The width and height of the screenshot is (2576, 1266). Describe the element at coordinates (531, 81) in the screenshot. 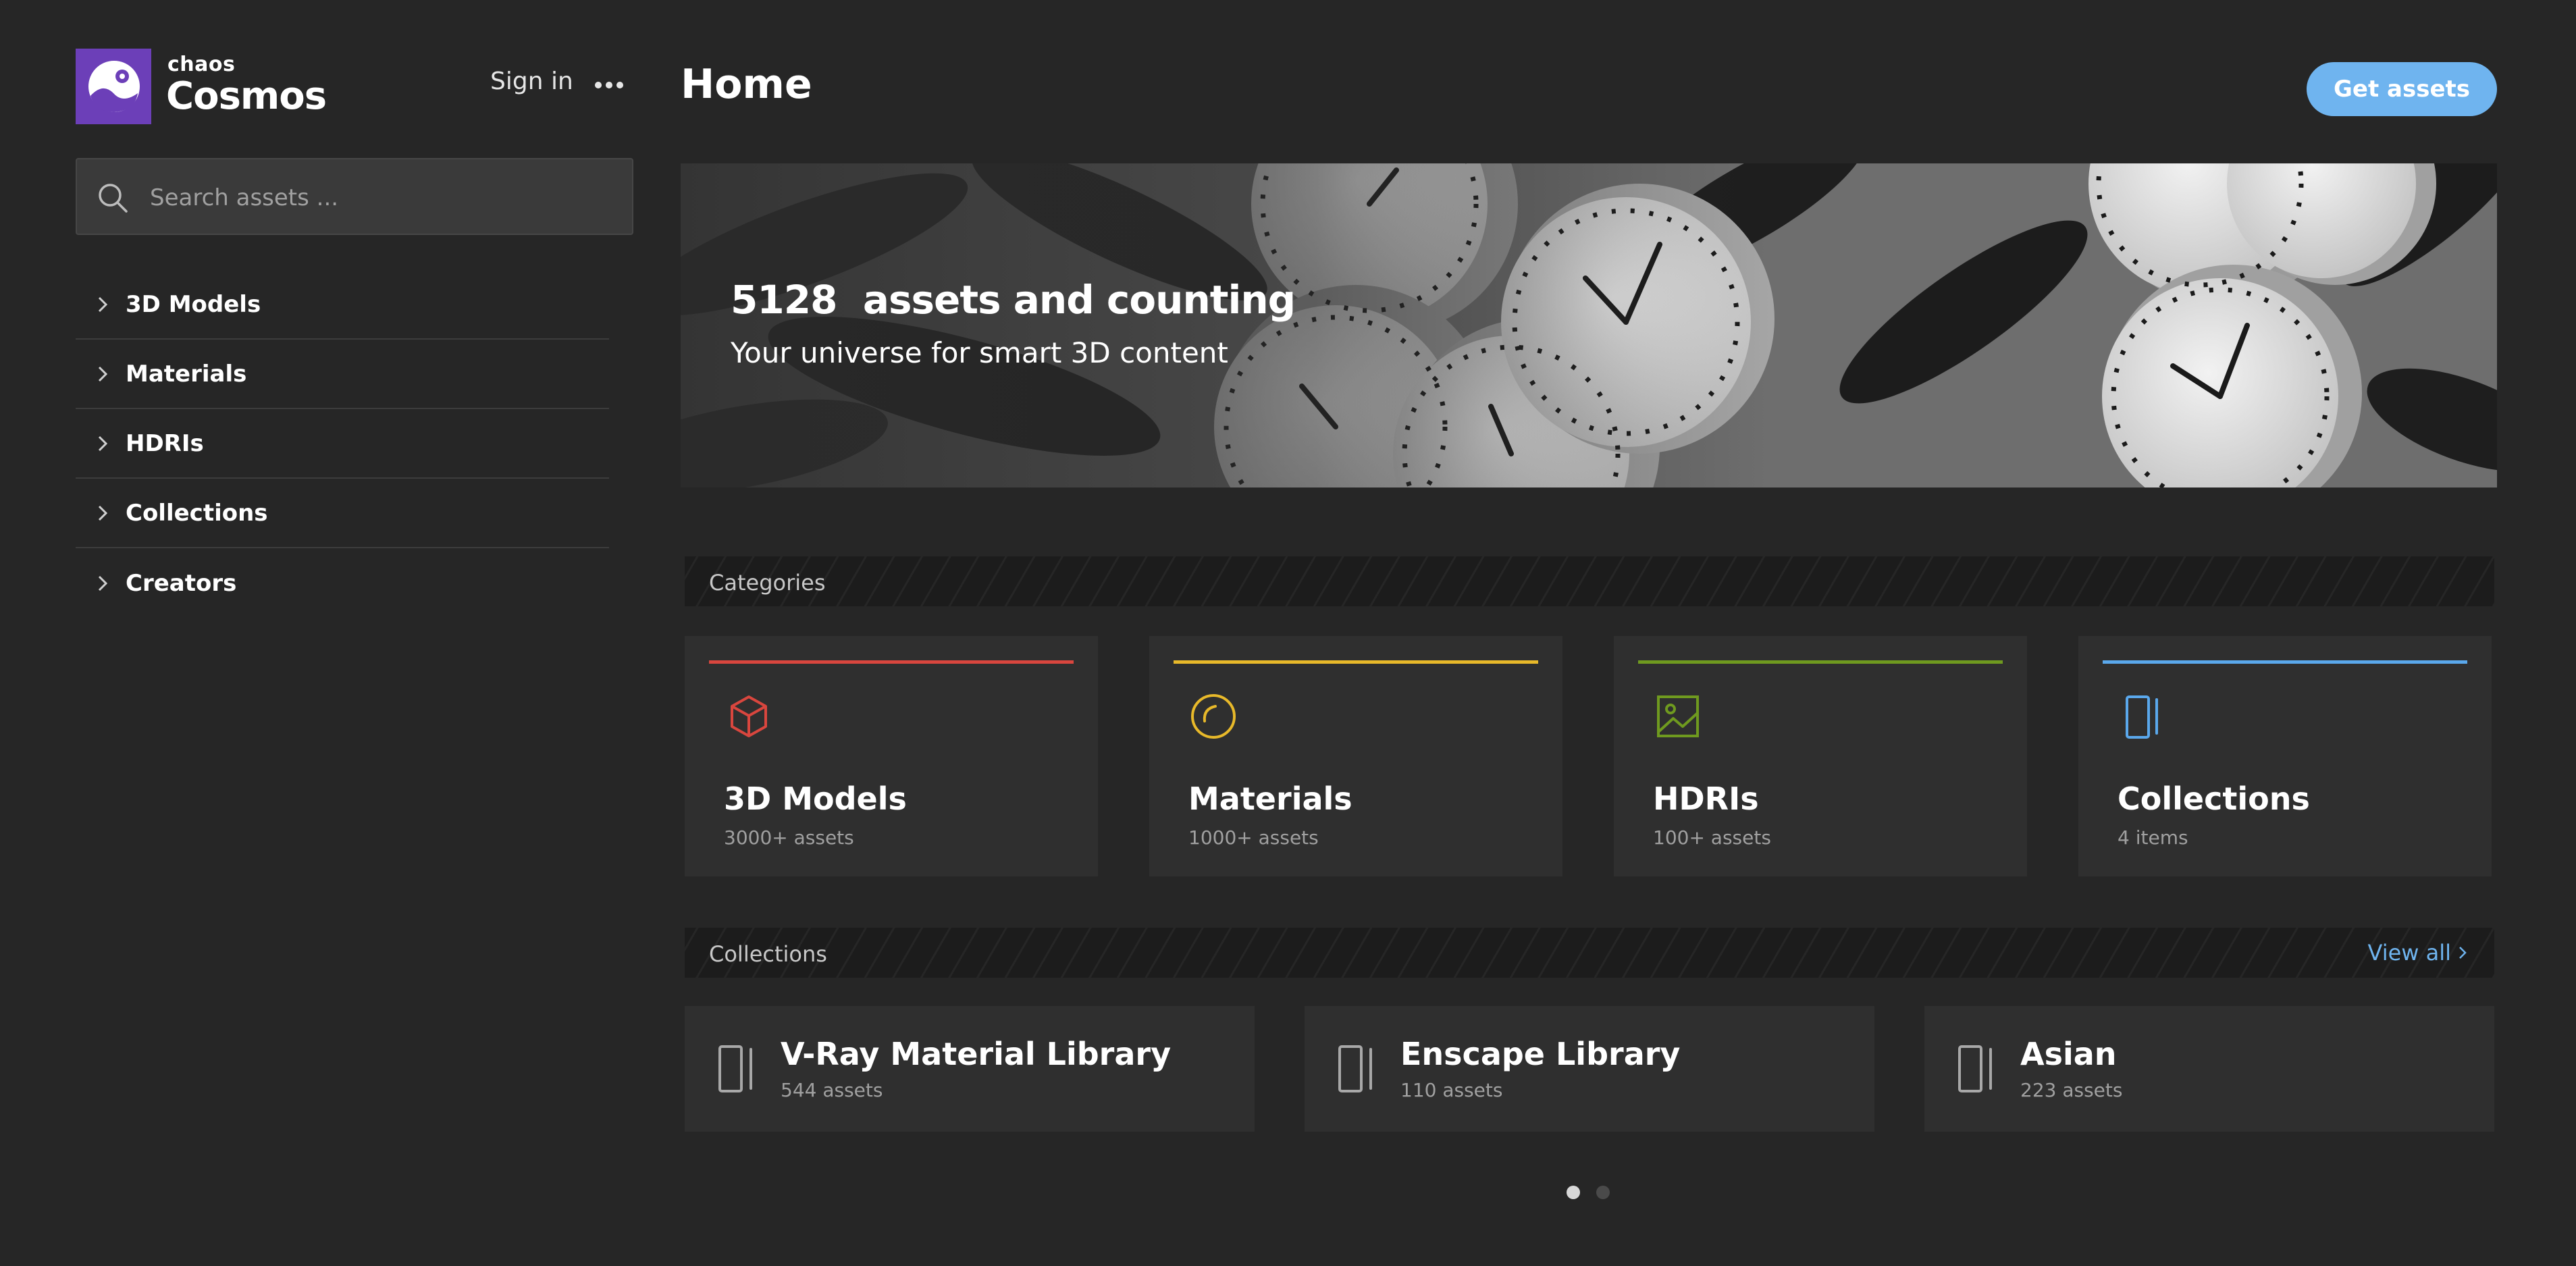

I see `sign-in-link: Sign in` at that location.